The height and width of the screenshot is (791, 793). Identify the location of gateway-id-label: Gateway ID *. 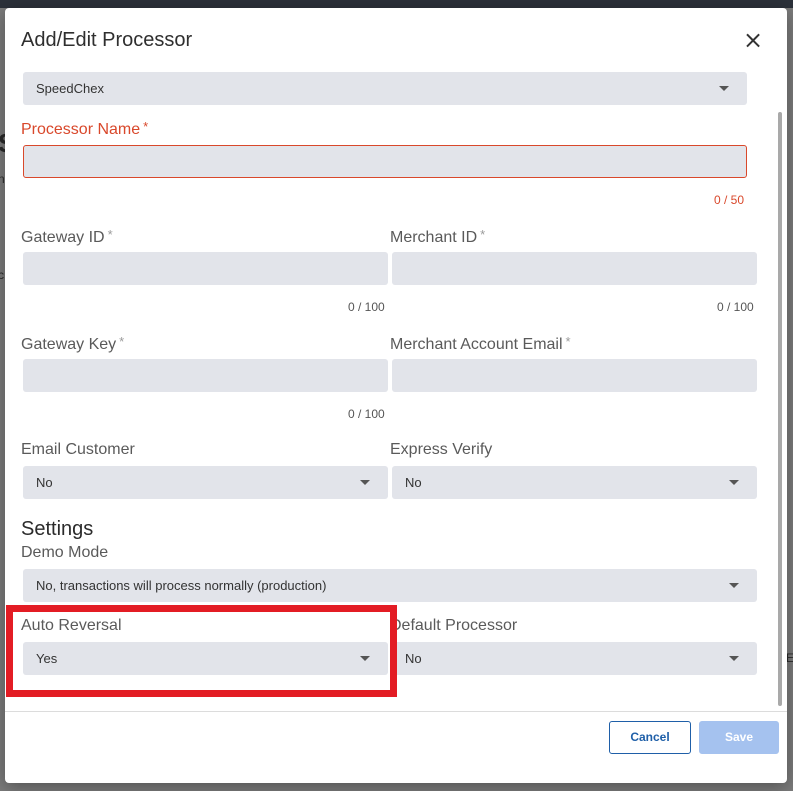
(67, 237).